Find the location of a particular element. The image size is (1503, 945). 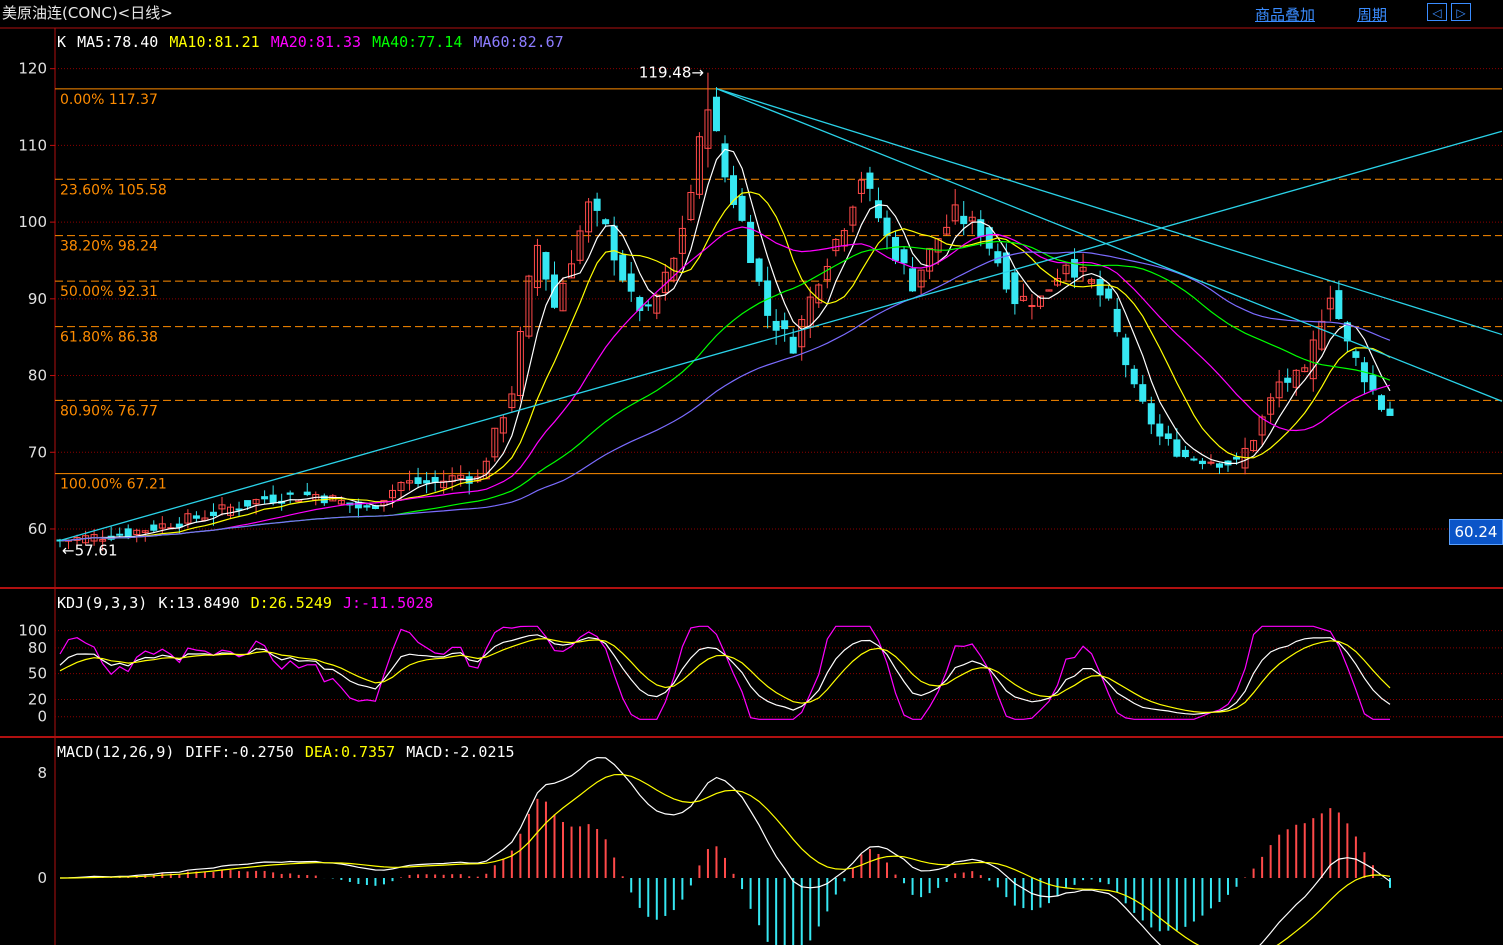

macd-tick-label: 8 is located at coordinates (42, 773).